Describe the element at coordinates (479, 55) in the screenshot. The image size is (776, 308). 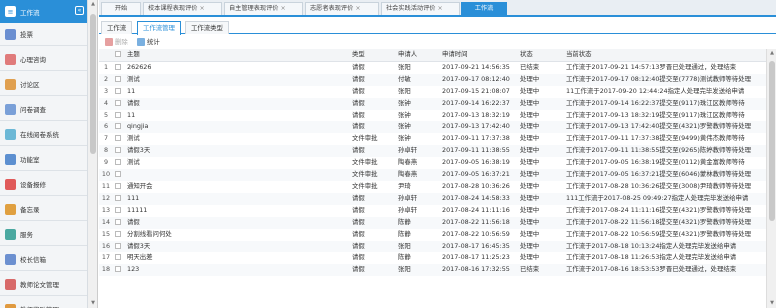
I see `column-header: 申请时间` at that location.